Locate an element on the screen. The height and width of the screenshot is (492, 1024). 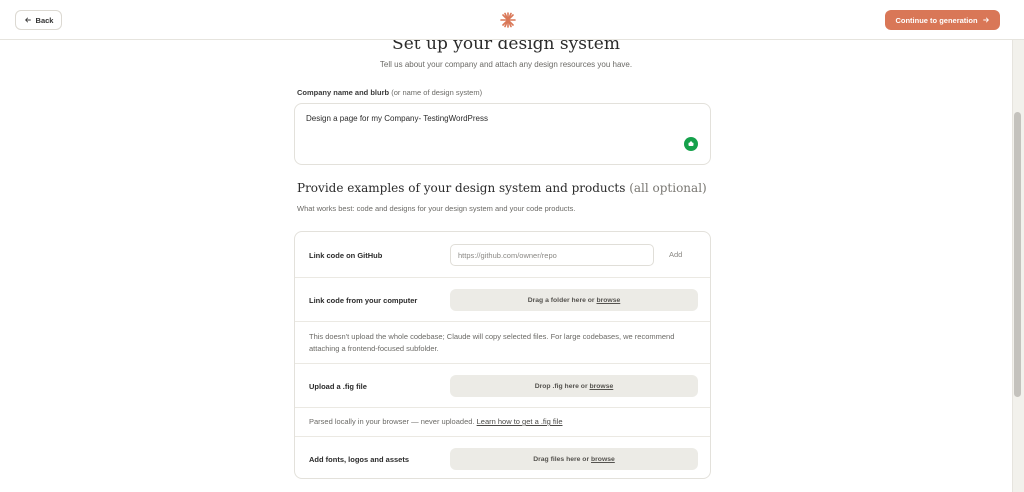
company-label-hint: (or name of design system) is located at coordinates (437, 92).